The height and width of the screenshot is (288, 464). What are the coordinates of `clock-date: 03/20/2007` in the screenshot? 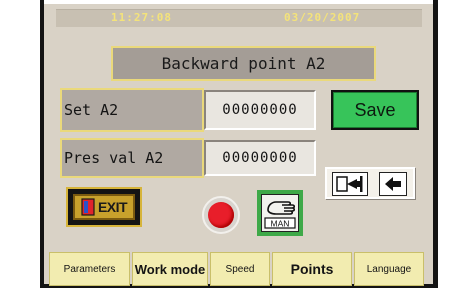 It's located at (322, 17).